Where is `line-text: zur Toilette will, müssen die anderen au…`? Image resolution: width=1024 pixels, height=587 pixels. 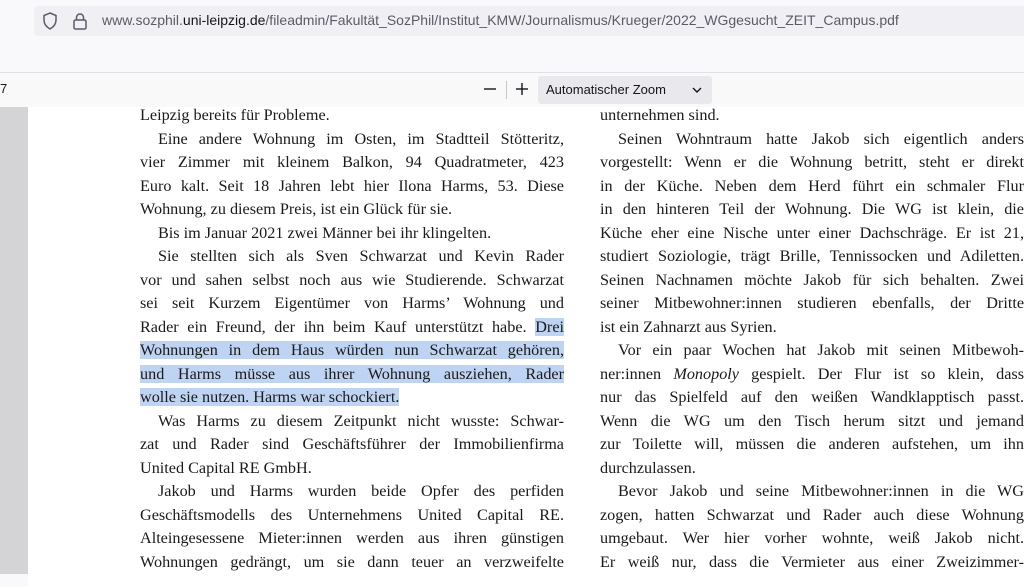
line-text: zur Toilette will, müssen die anderen au… is located at coordinates (812, 444).